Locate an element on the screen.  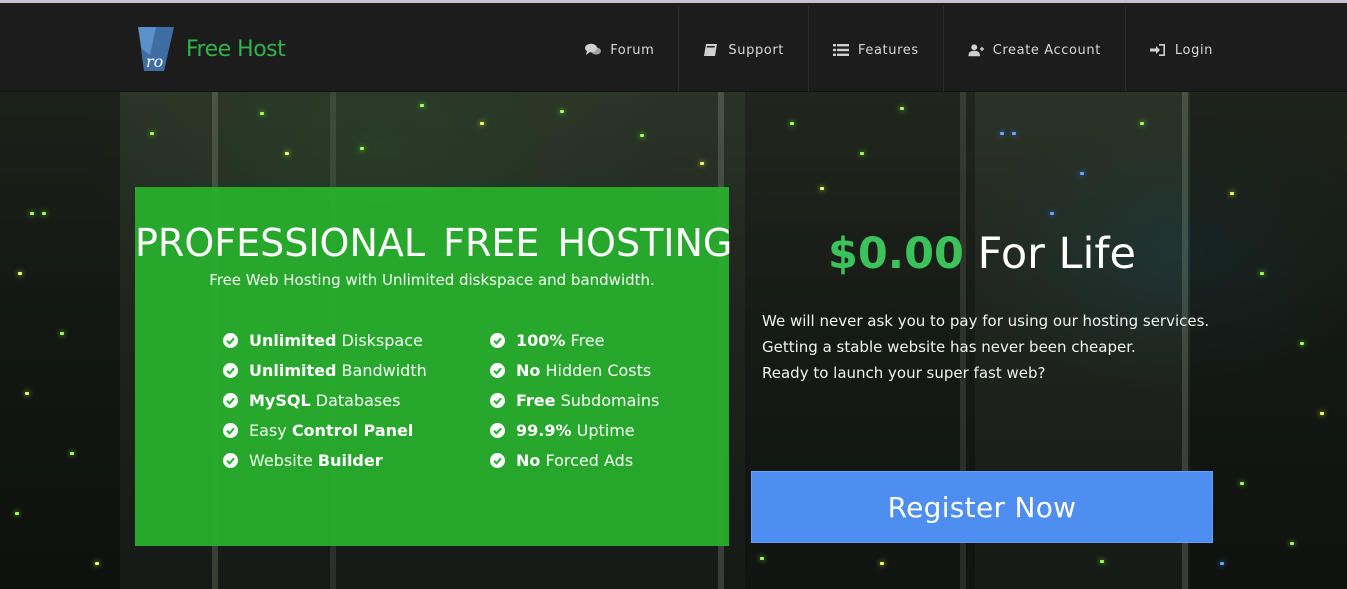
feature-item: Website Builder is located at coordinates (325, 460).